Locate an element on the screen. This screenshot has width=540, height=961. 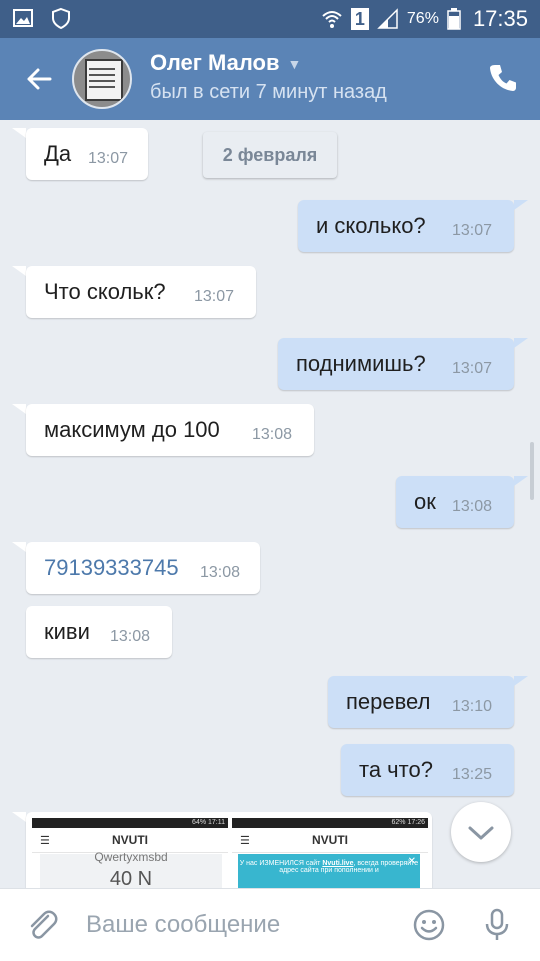
message-text: и сколько? is located at coordinates (371, 225).